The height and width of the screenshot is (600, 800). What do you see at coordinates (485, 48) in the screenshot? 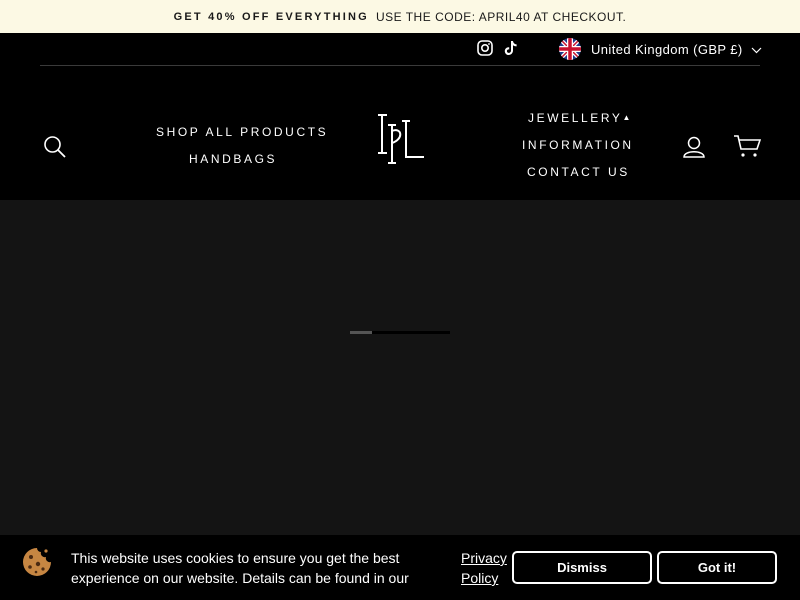
I see `instagram-icon` at bounding box center [485, 48].